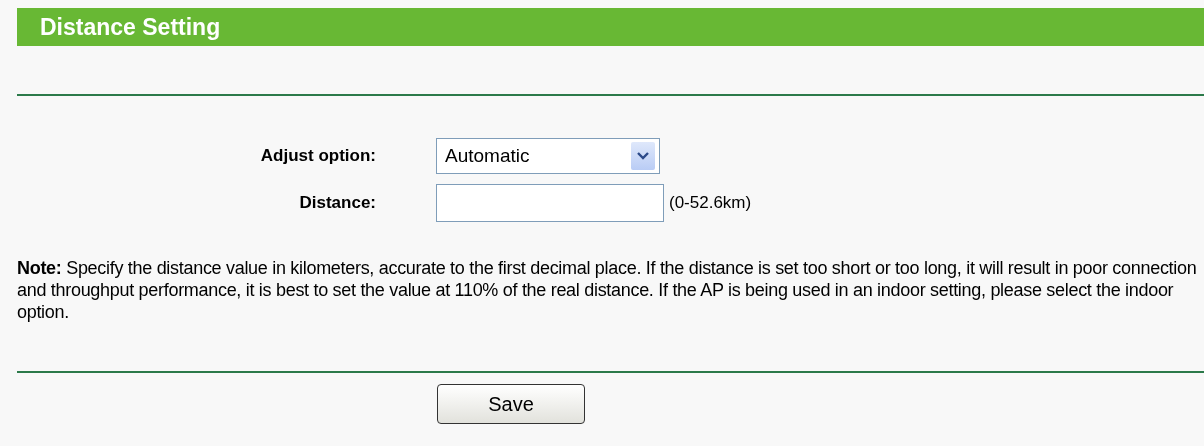 Image resolution: width=1204 pixels, height=446 pixels. I want to click on field-label: Adjust option:, so click(317, 156).